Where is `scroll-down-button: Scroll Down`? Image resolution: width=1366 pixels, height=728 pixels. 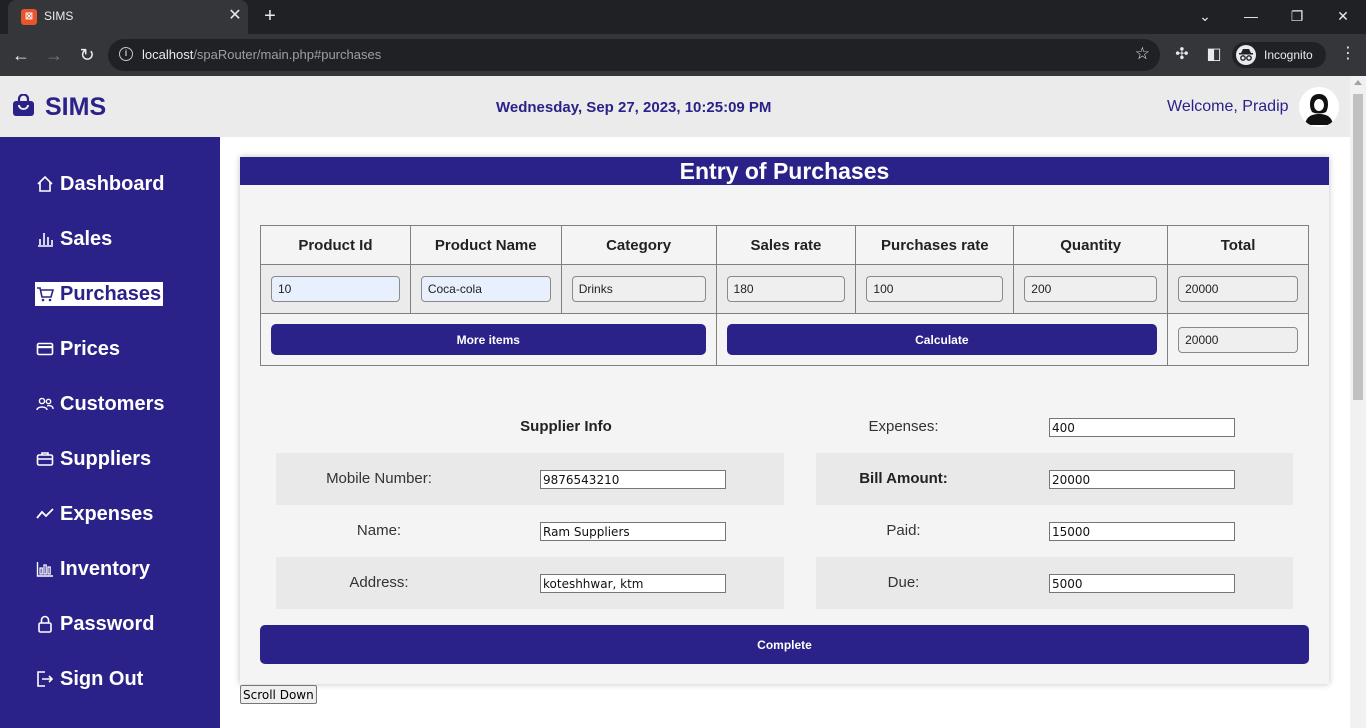
scroll-down-button: Scroll Down is located at coordinates (278, 694).